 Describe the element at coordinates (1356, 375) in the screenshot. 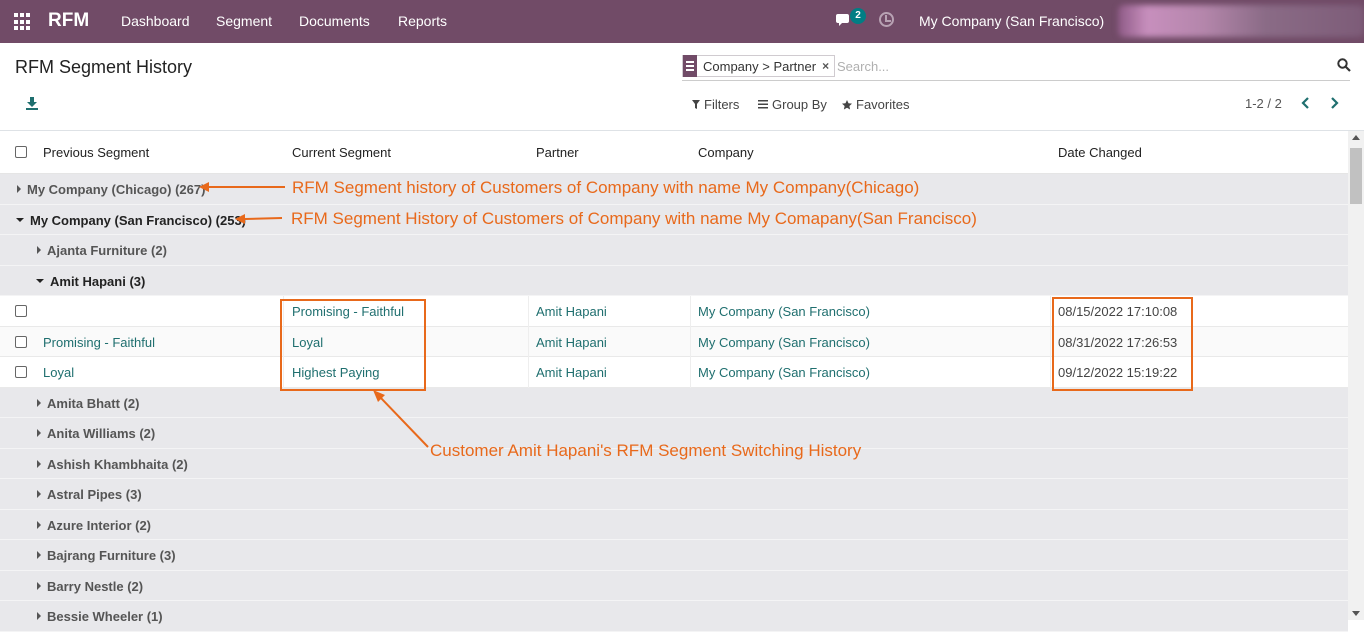

I see `vertical-scrollbar` at that location.